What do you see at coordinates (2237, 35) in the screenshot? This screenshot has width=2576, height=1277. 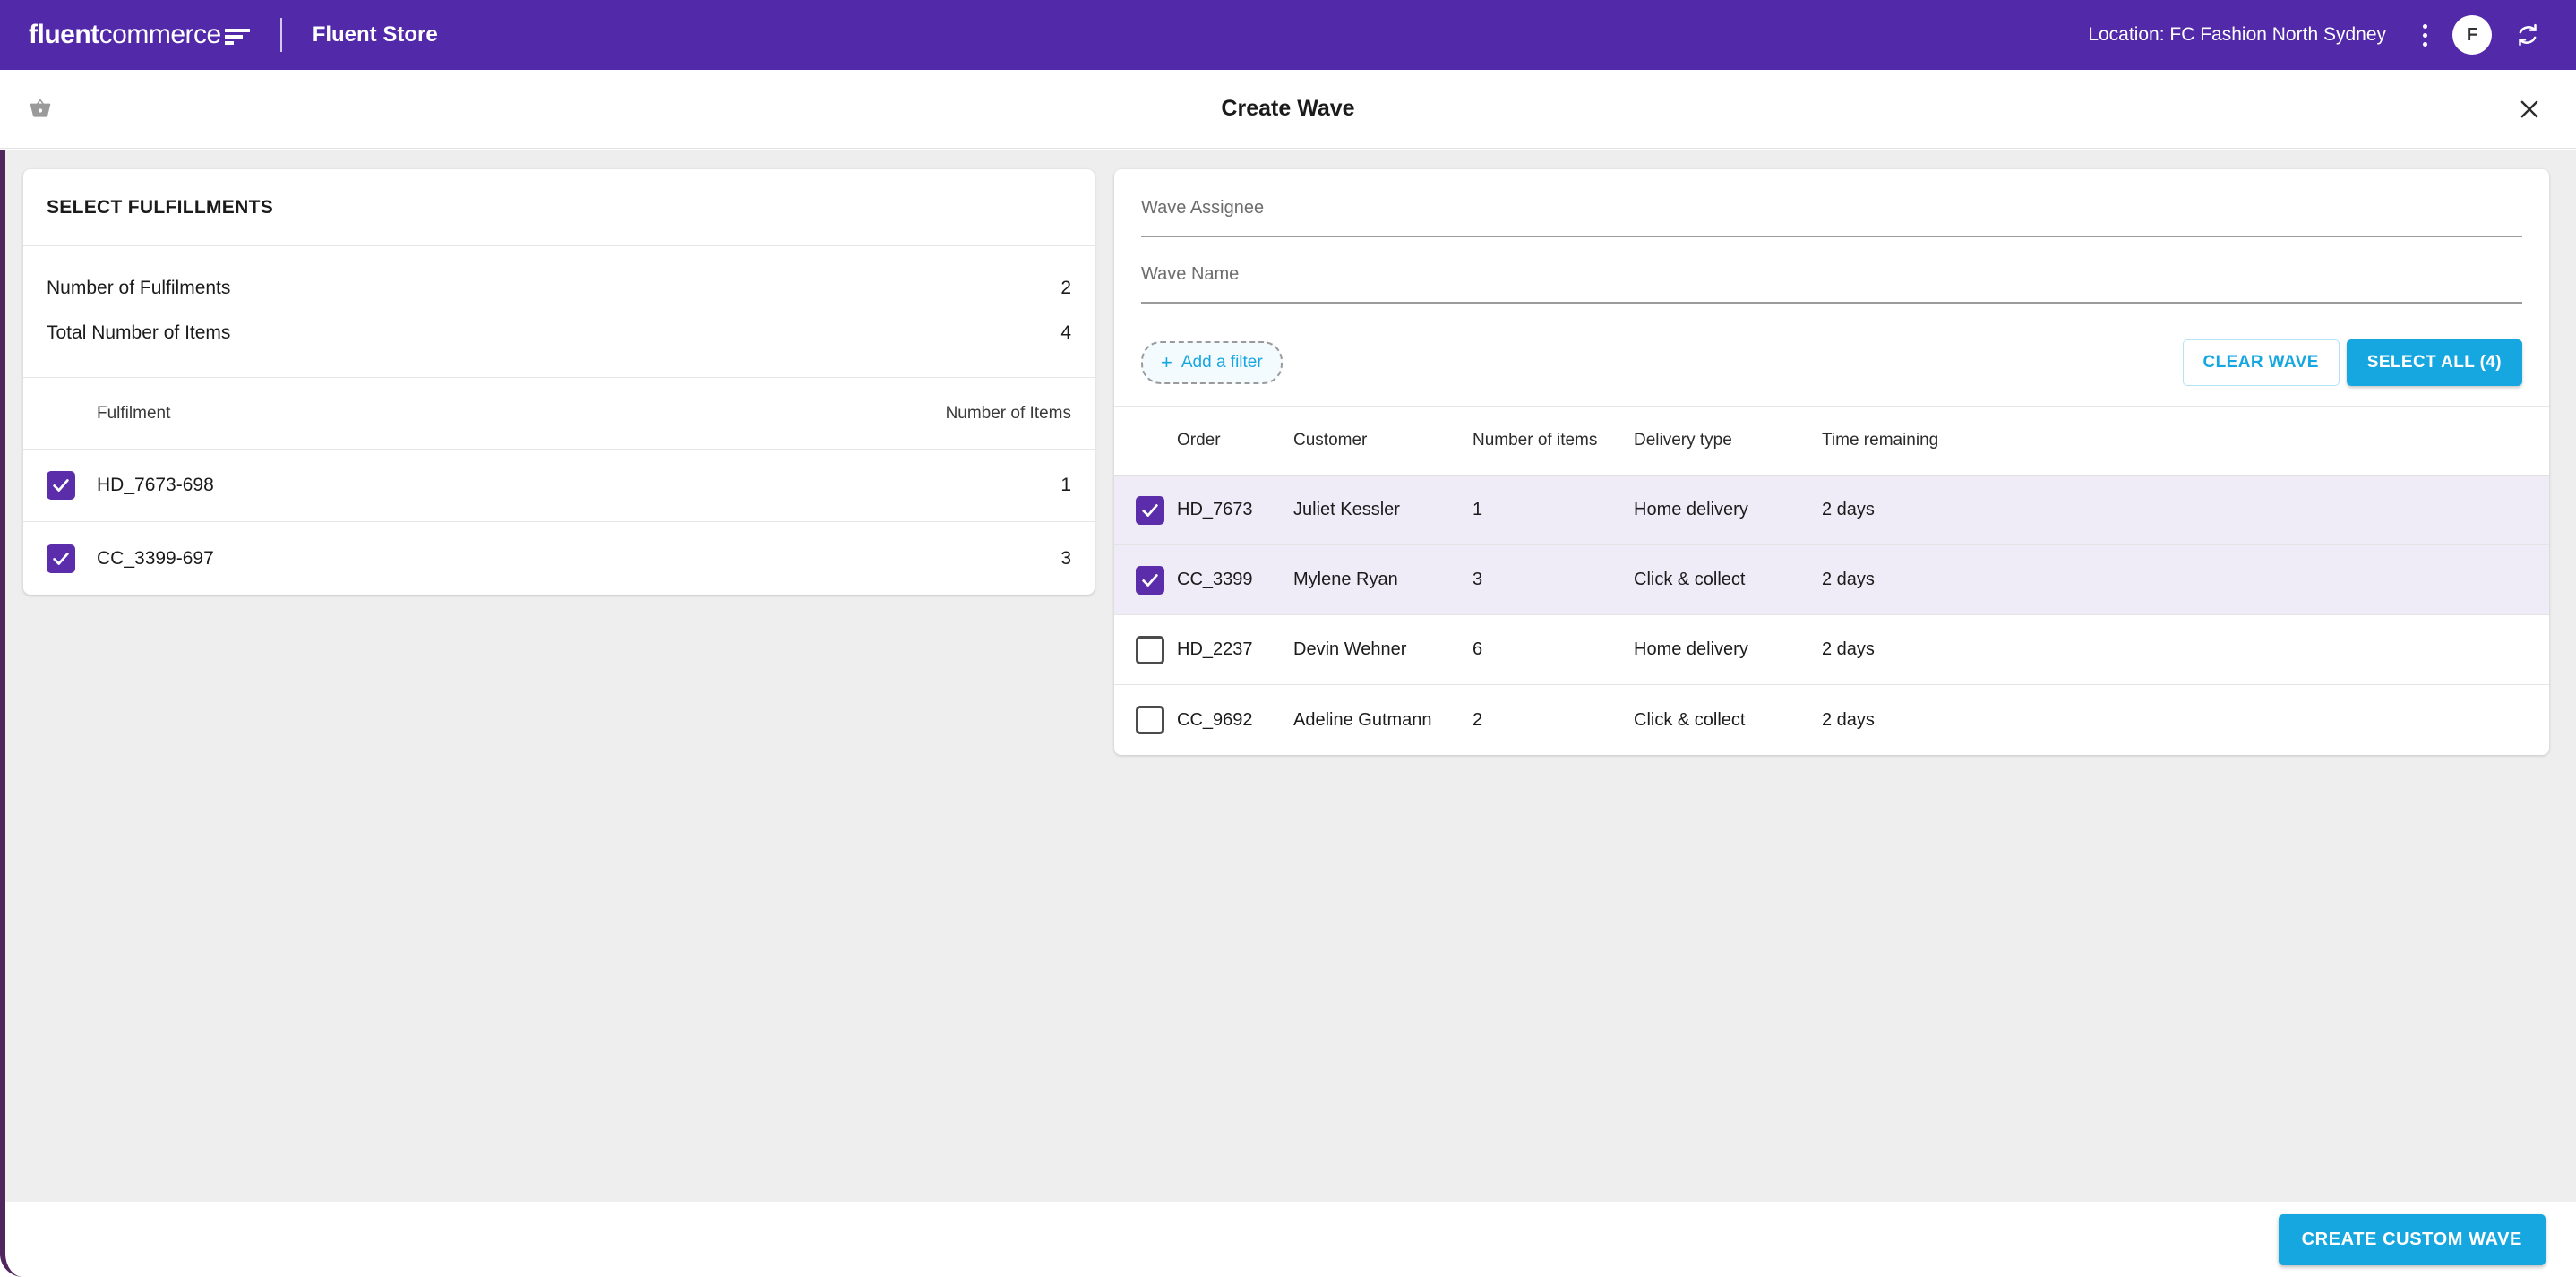 I see `location-label: Location: FC Fashion North Sydney` at bounding box center [2237, 35].